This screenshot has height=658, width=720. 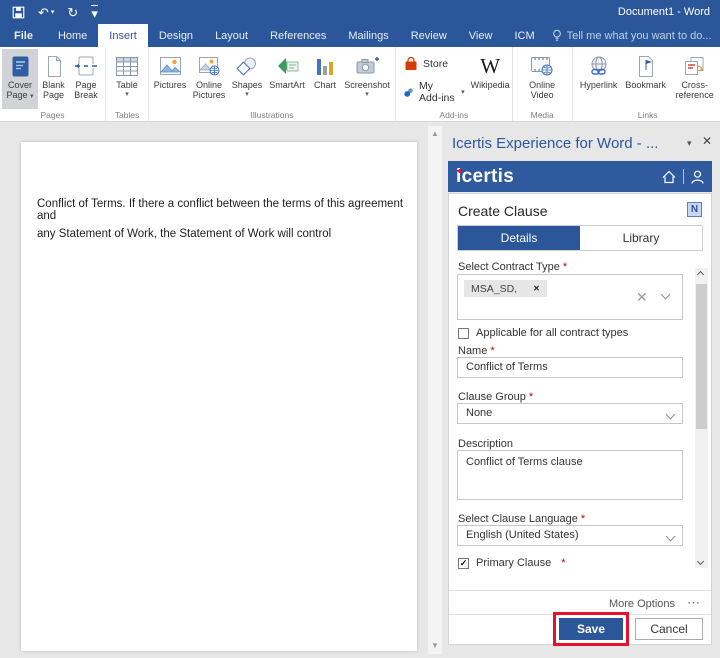 I want to click on home-icon, so click(x=669, y=177).